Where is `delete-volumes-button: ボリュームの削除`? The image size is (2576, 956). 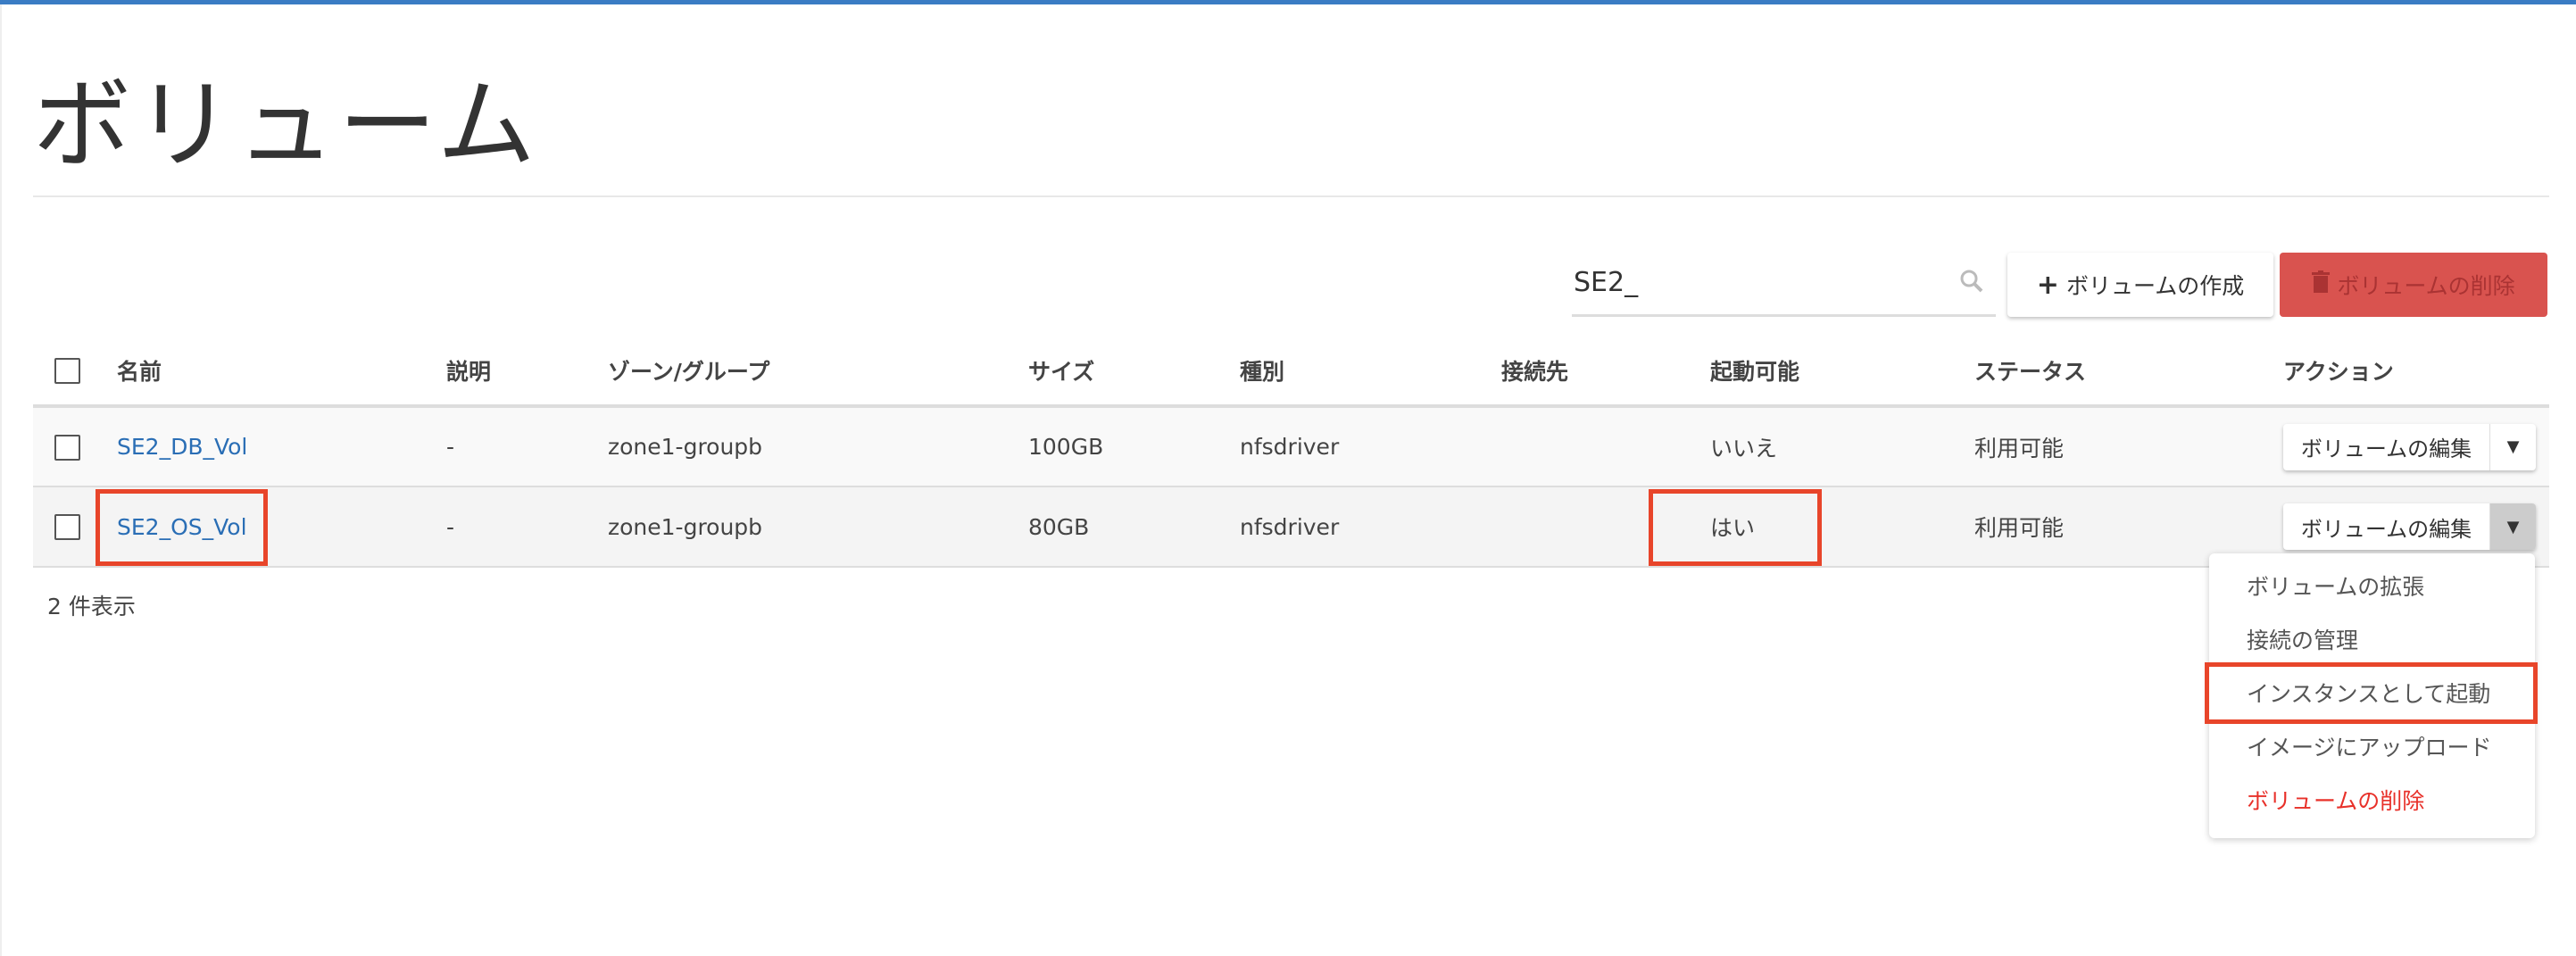
delete-volumes-button: ボリュームの削除 is located at coordinates (2413, 285).